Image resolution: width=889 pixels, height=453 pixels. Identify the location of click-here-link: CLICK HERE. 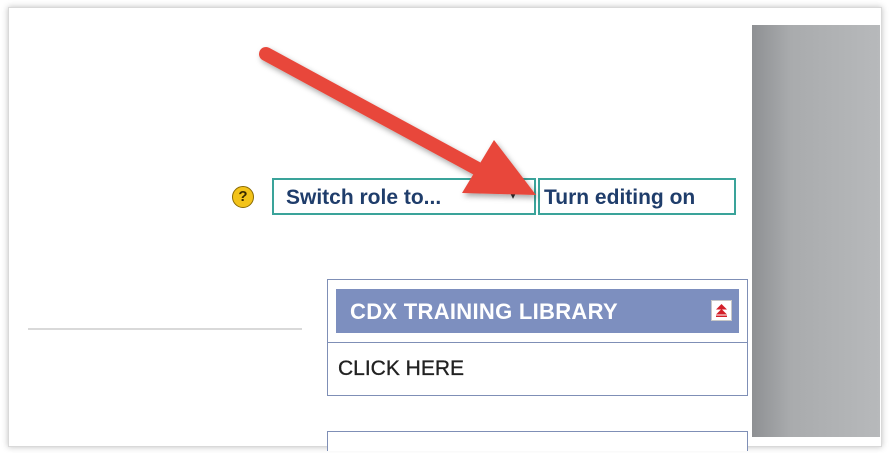
(401, 369).